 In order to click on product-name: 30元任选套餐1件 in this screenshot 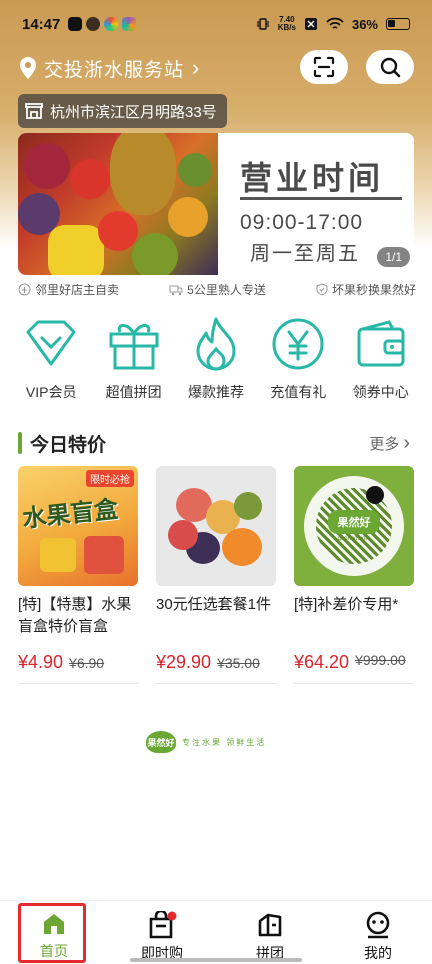, I will do `click(214, 604)`.